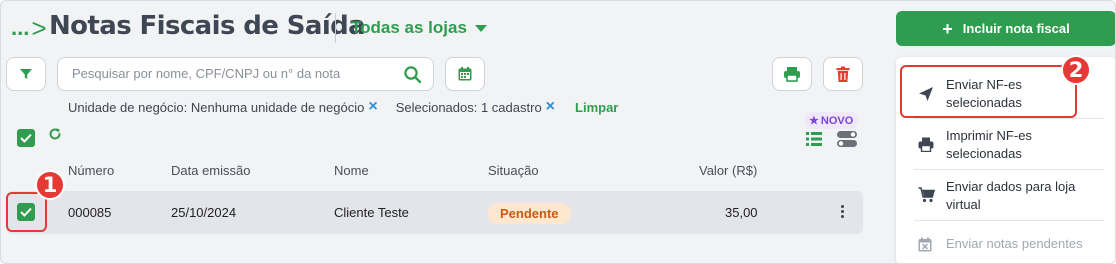  I want to click on filter-icon, so click(26, 74).